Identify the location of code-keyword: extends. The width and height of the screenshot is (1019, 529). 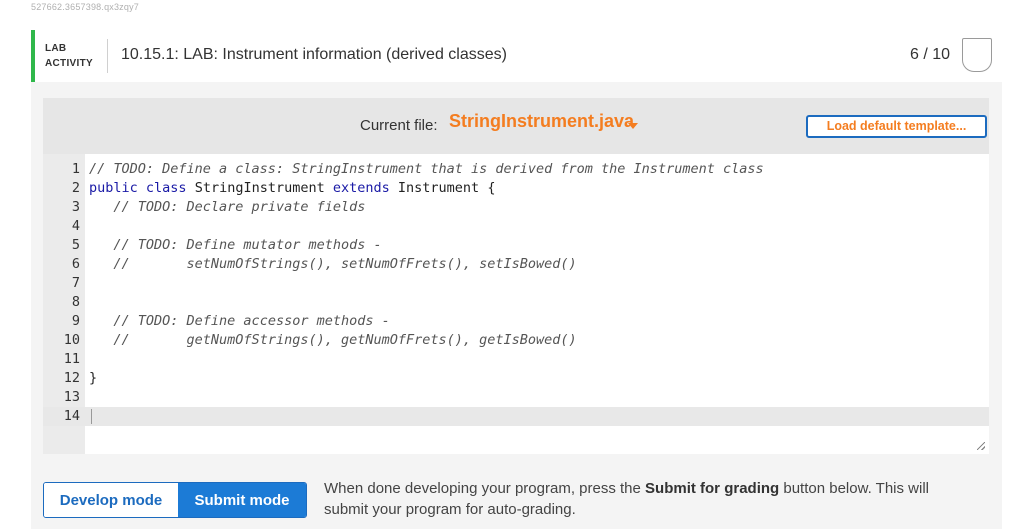
(361, 188).